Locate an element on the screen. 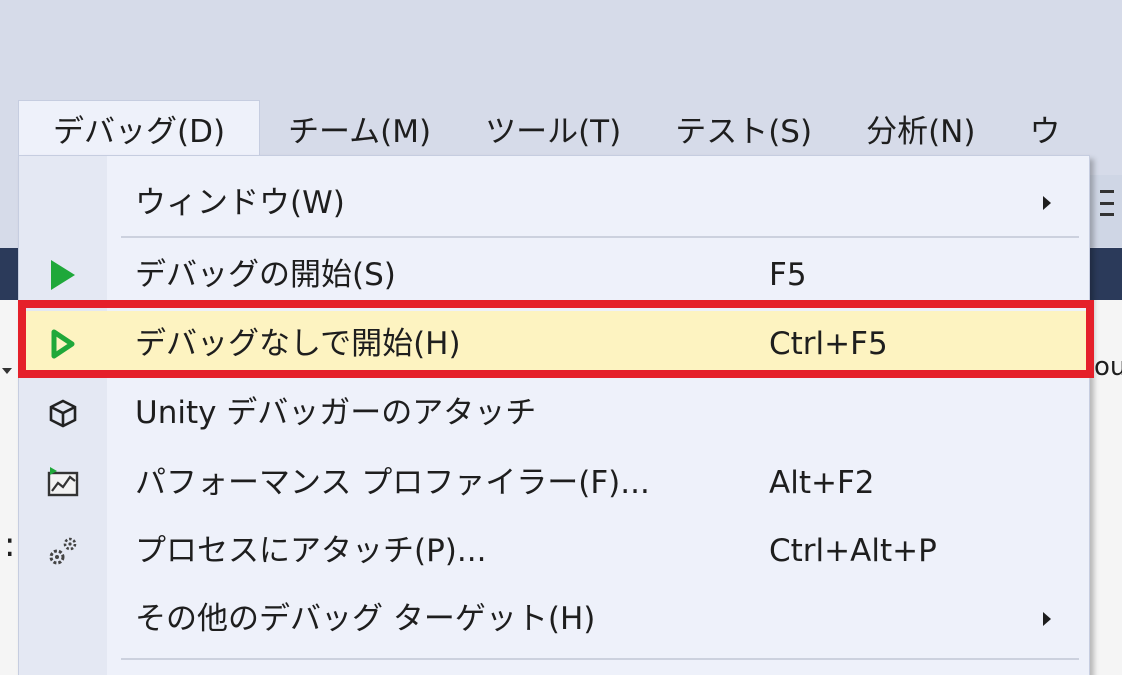 This screenshot has height=675, width=1122. menu-analyze: 分析(N) is located at coordinates (919, 128).